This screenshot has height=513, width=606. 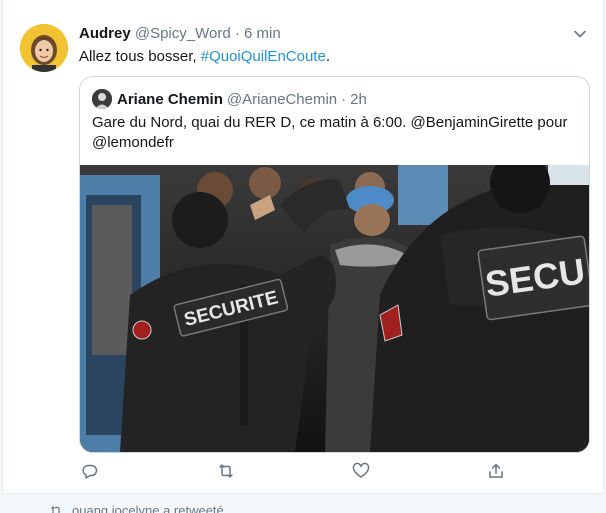 I want to click on chevron-down-icon, so click(x=580, y=34).